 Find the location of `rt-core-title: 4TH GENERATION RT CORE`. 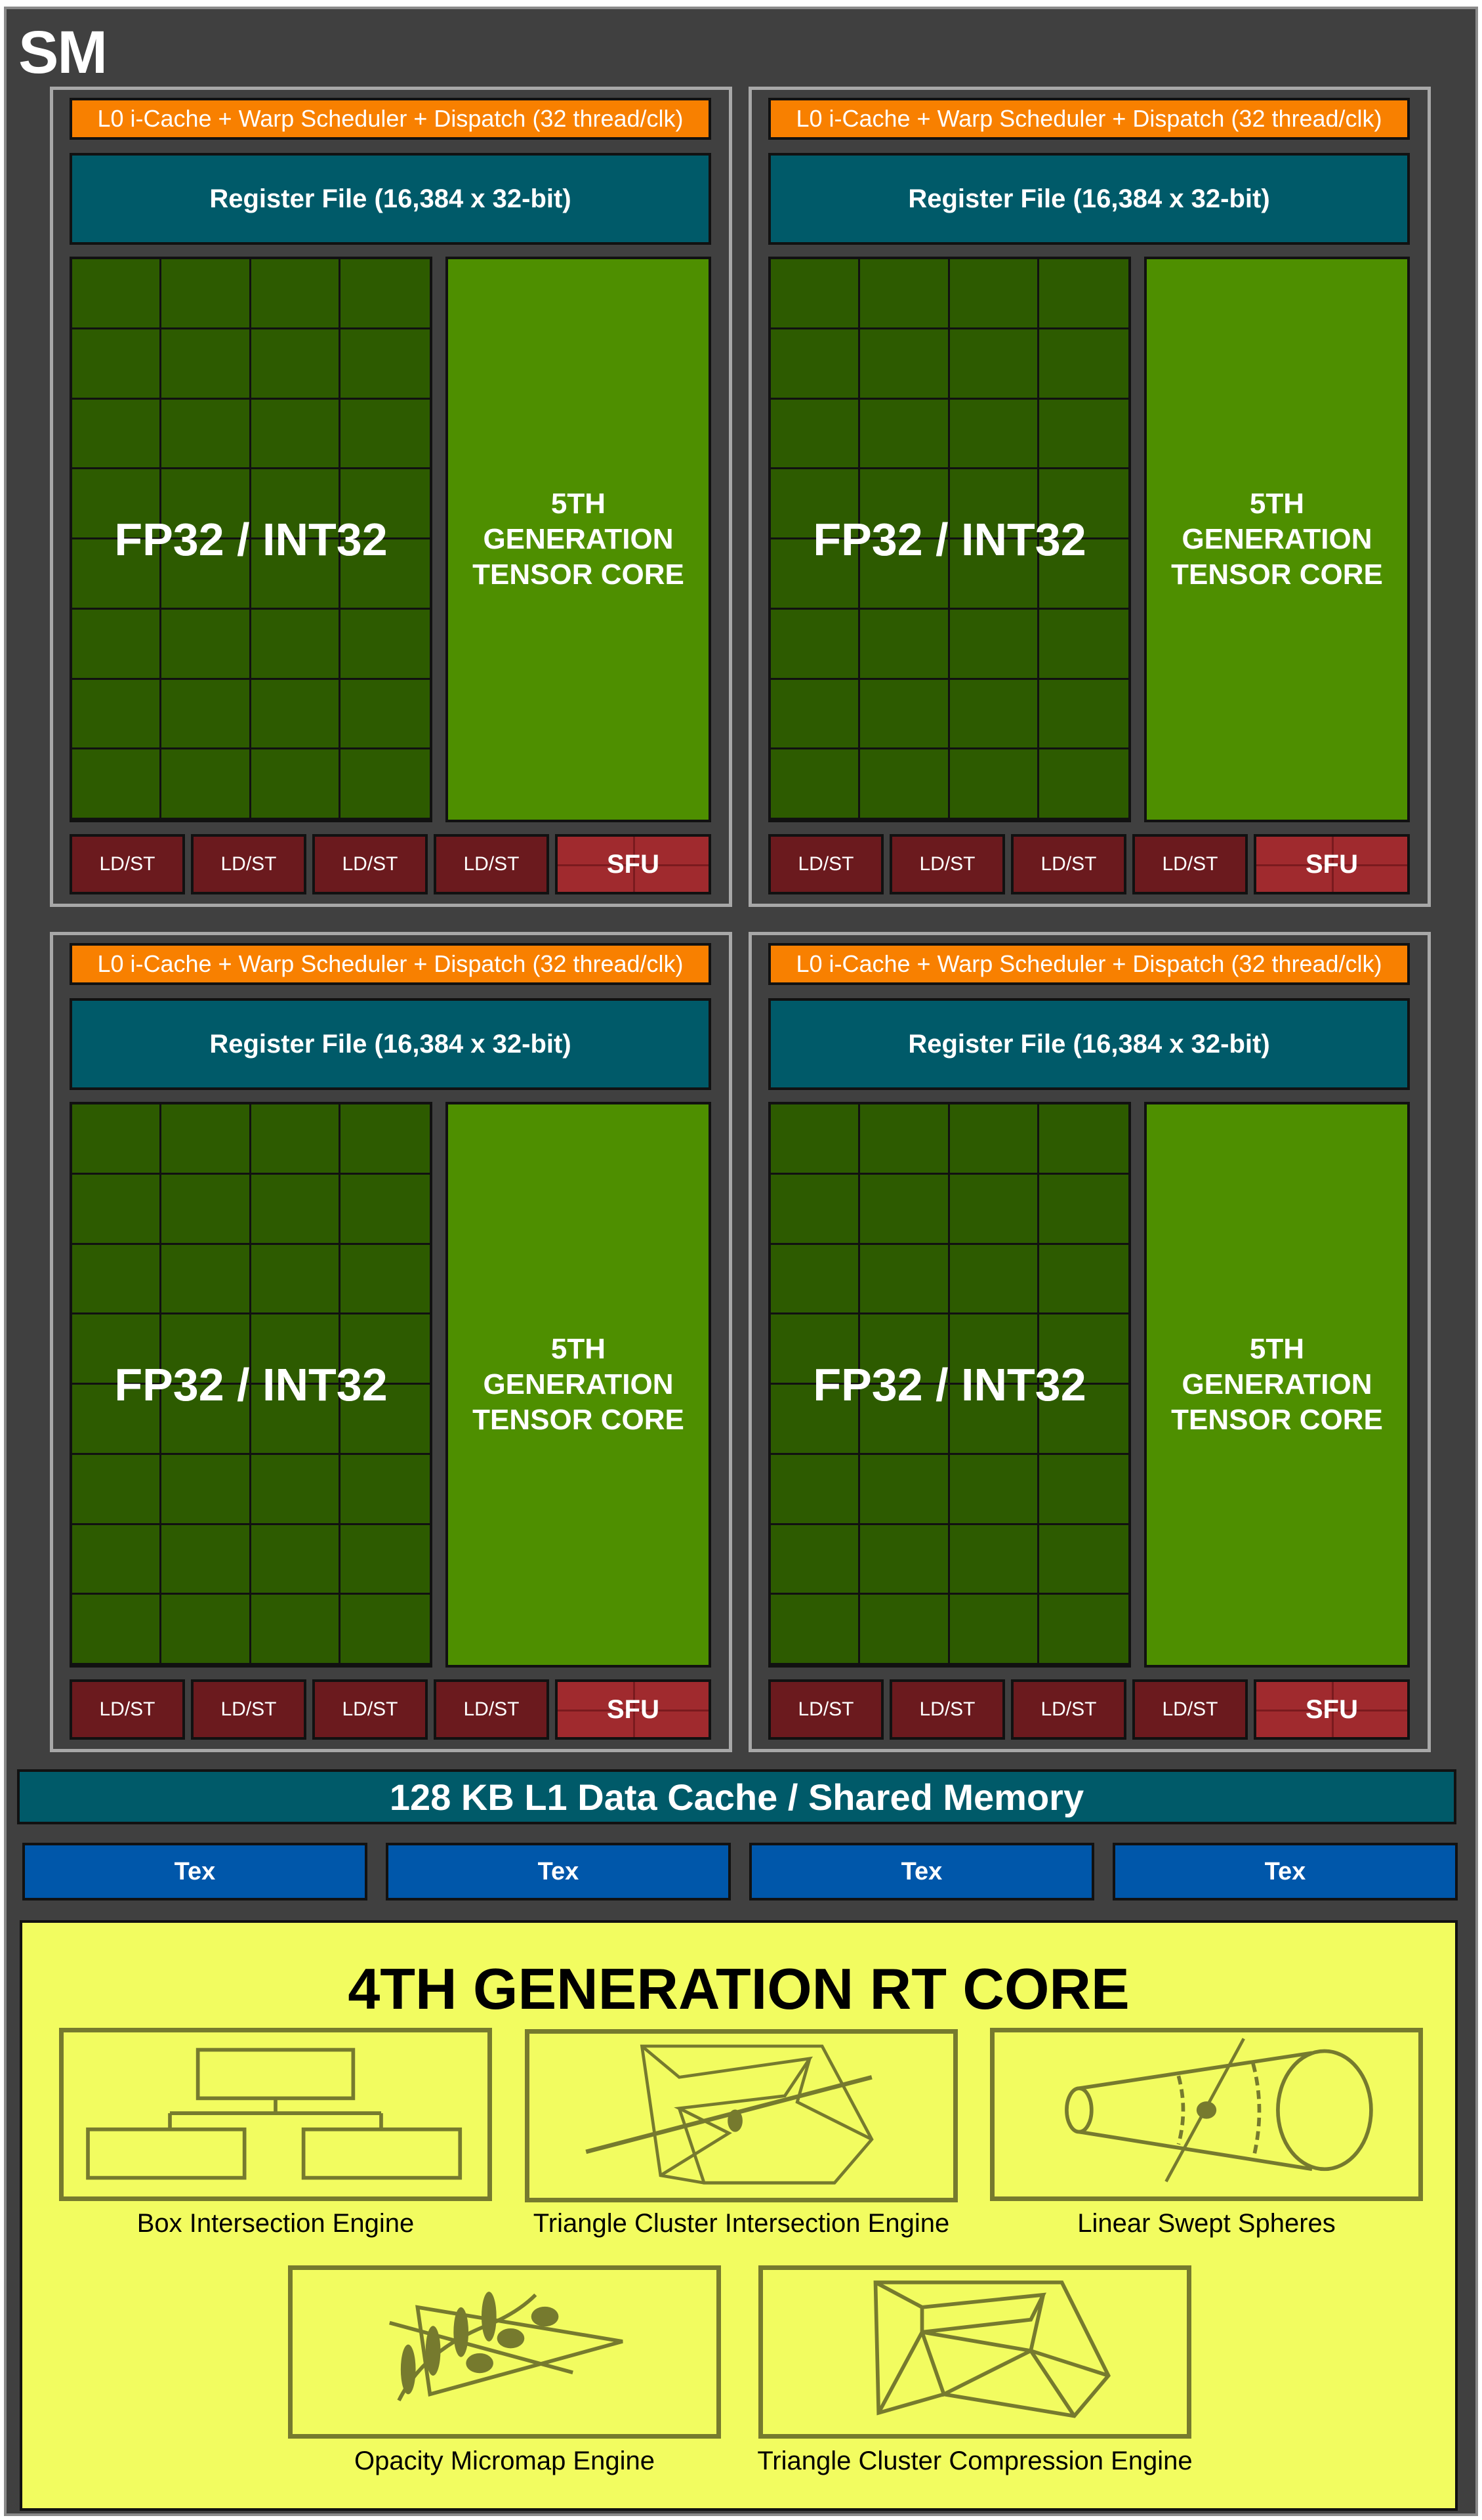

rt-core-title: 4TH GENERATION RT CORE is located at coordinates (739, 1988).